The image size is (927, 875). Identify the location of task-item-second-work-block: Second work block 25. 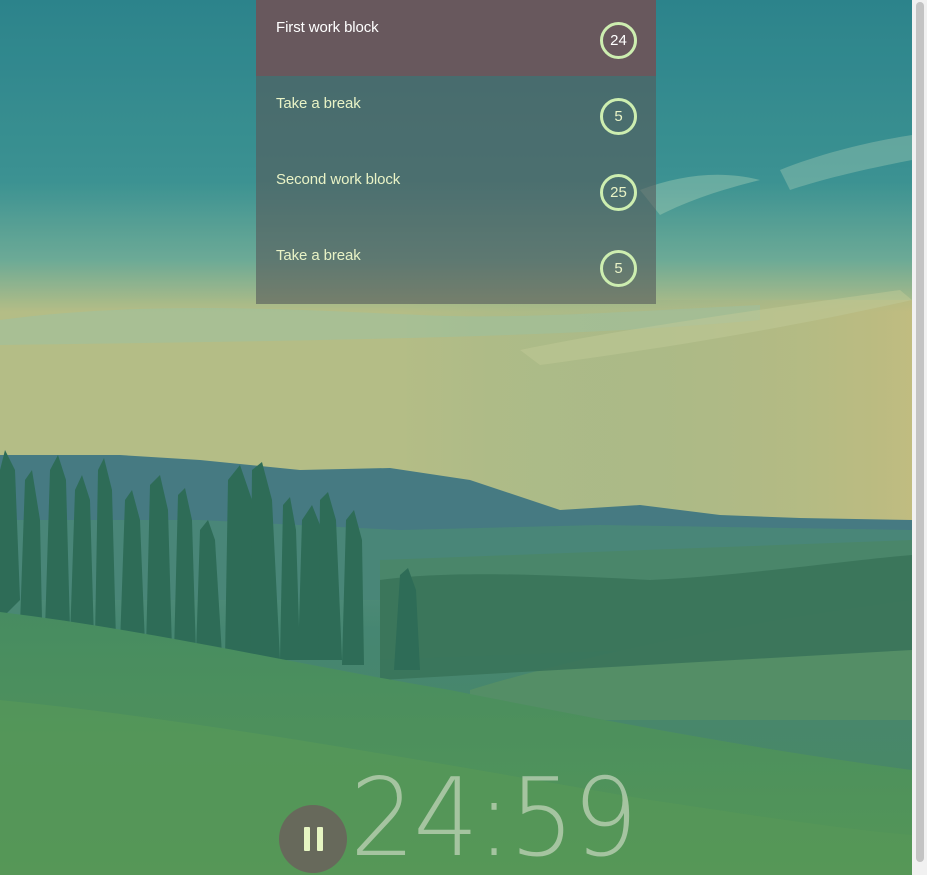
(456, 190).